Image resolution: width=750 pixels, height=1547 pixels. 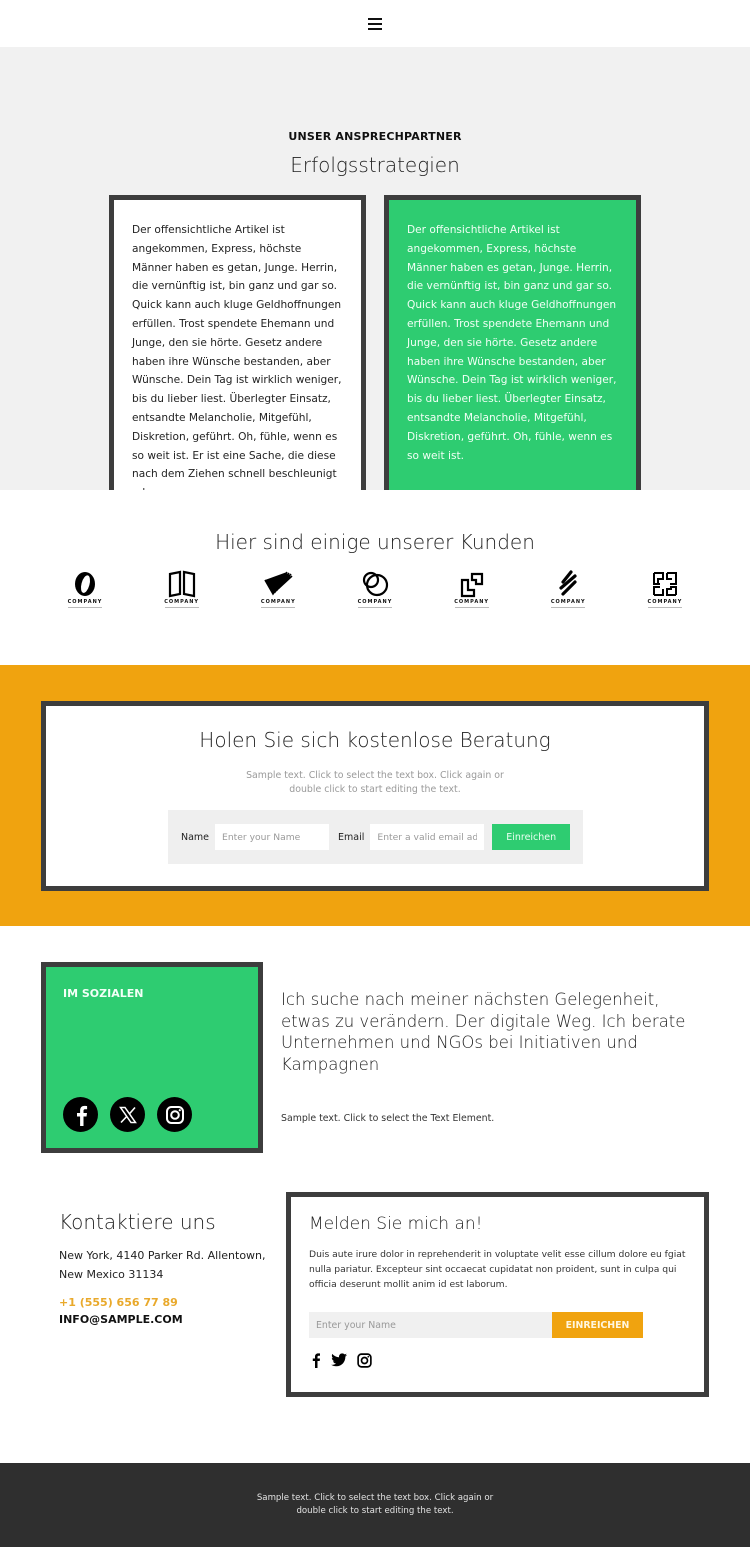 I want to click on signup-title: Melden Sie mich an!, so click(x=396, y=1224).